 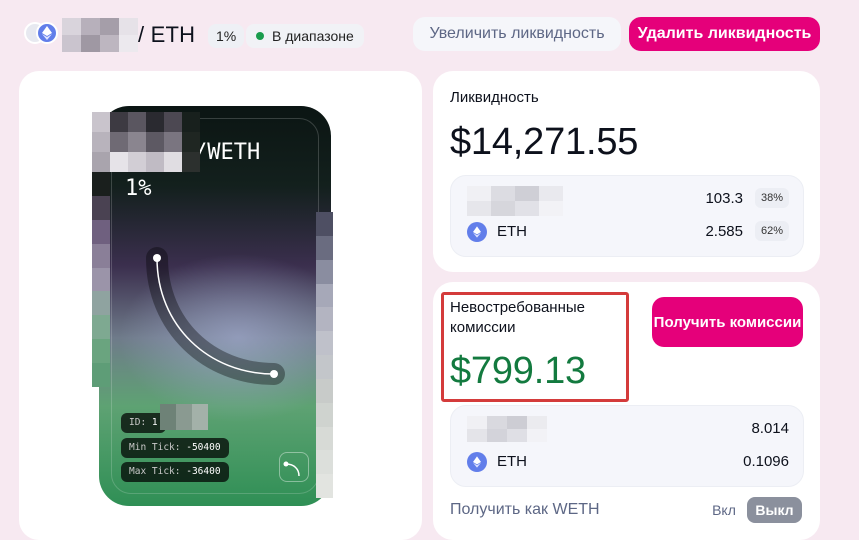 I want to click on fees-token0-row: 8.014, so click(x=628, y=431).